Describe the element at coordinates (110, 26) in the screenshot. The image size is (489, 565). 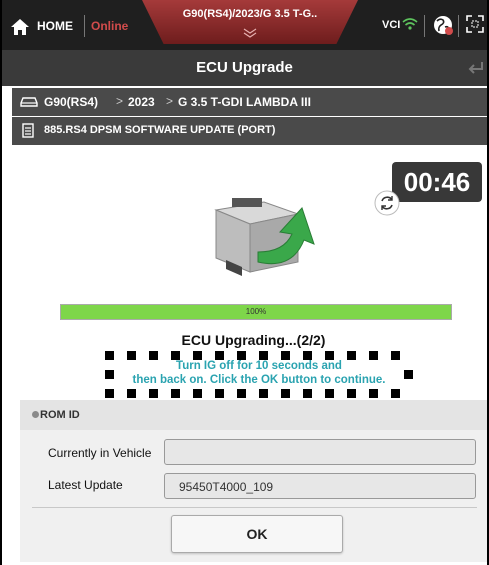
I see `online-status: Online` at that location.